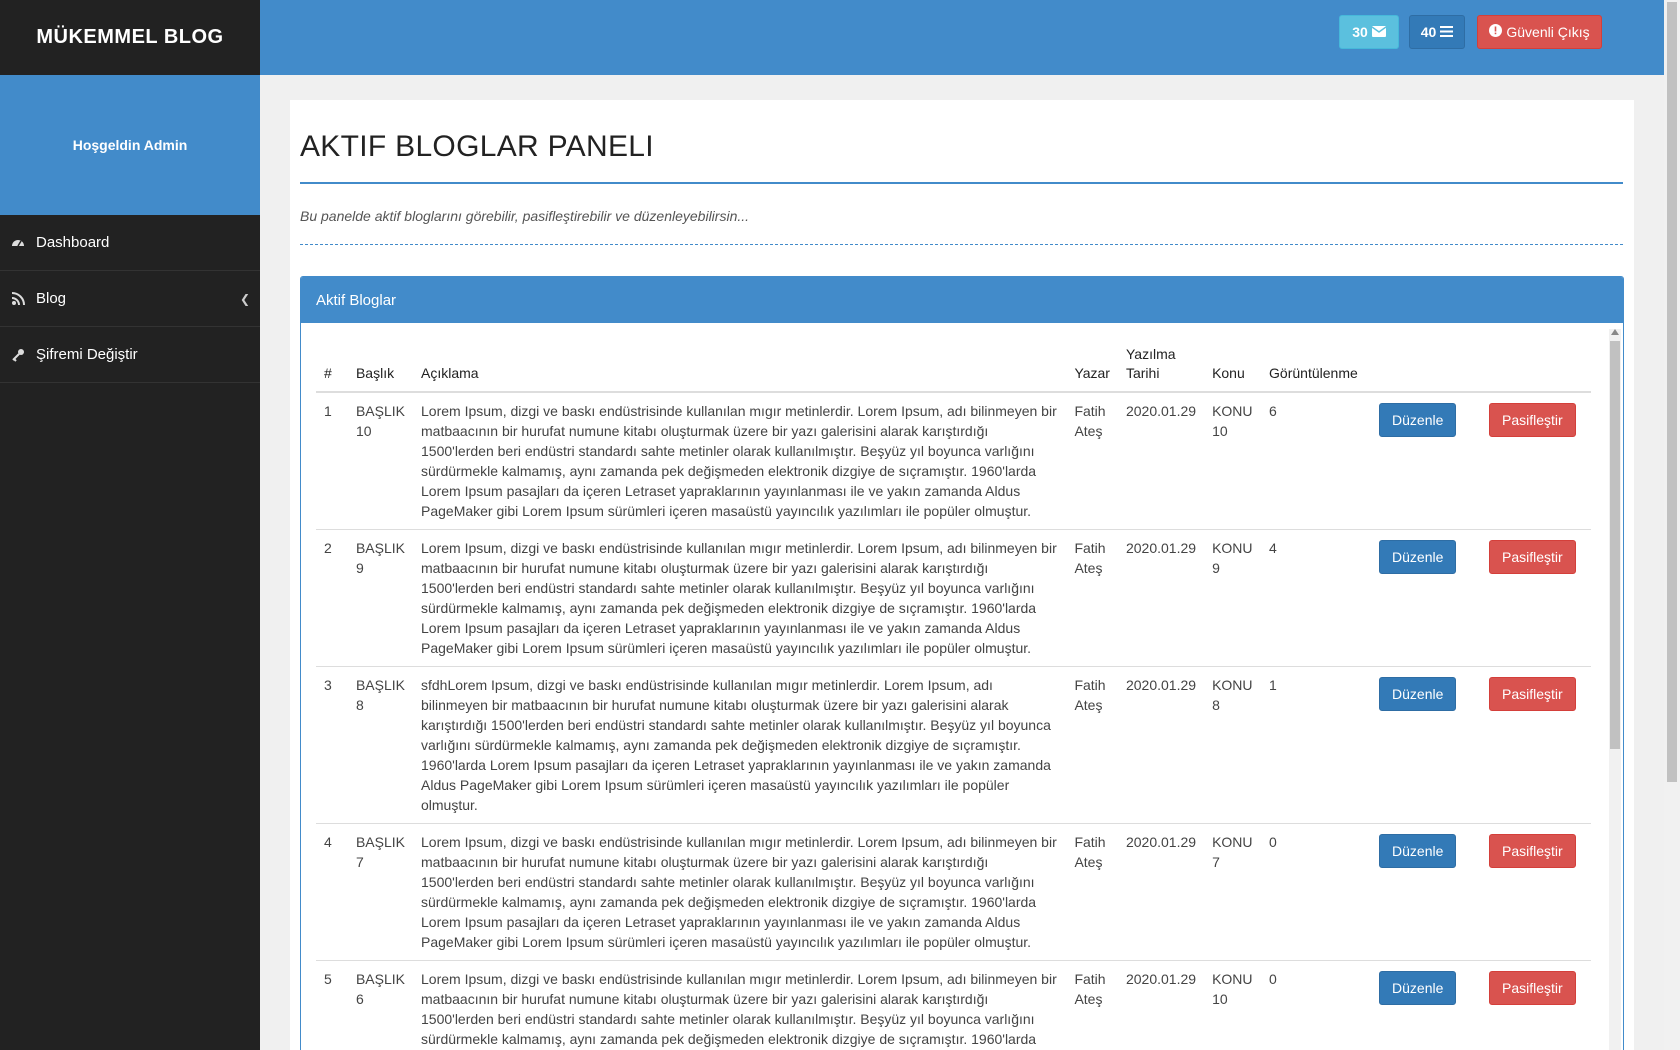 The height and width of the screenshot is (1050, 1680). Describe the element at coordinates (1233, 369) in the screenshot. I see `column-header: Konu` at that location.